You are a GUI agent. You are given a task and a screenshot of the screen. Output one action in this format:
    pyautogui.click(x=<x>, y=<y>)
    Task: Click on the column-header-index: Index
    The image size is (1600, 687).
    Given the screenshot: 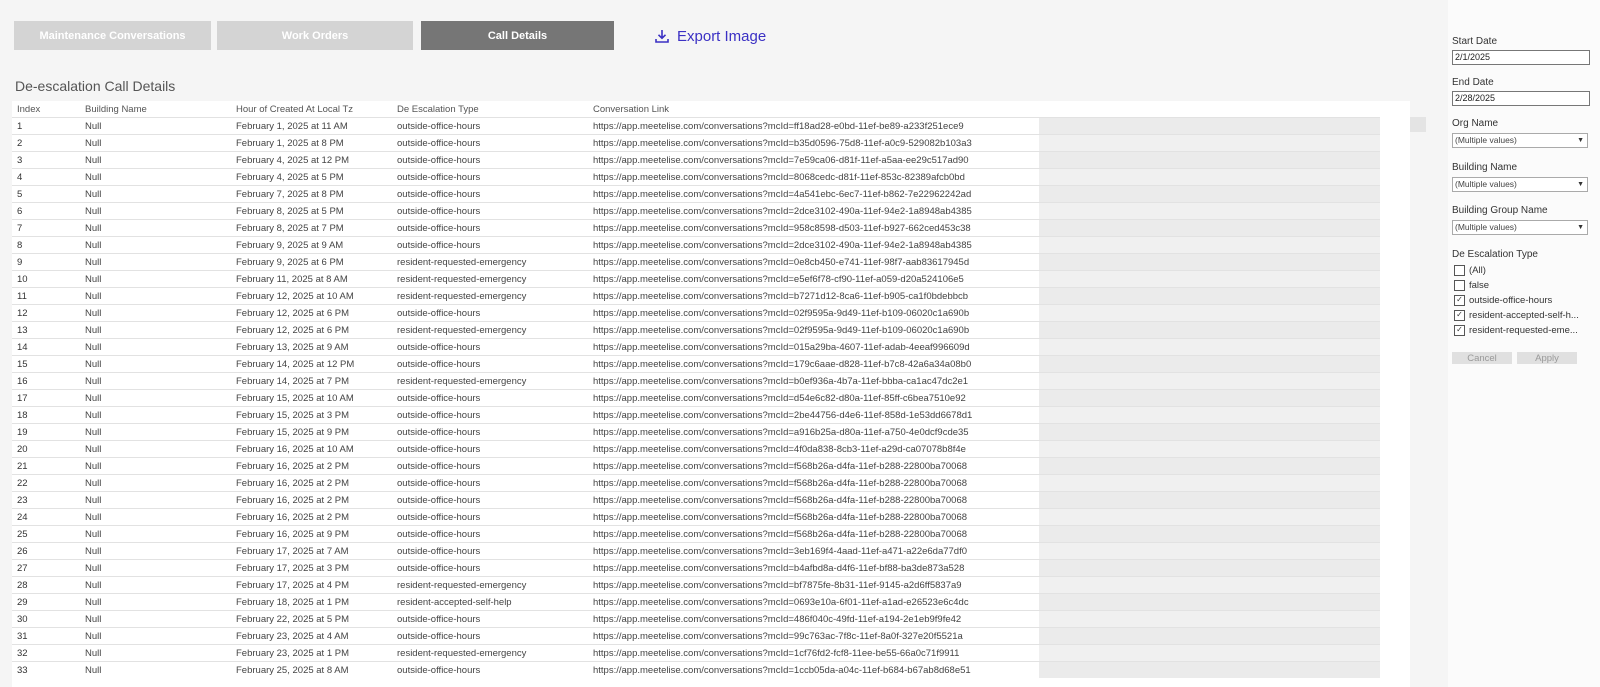 What is the action you would take?
    pyautogui.click(x=46, y=109)
    